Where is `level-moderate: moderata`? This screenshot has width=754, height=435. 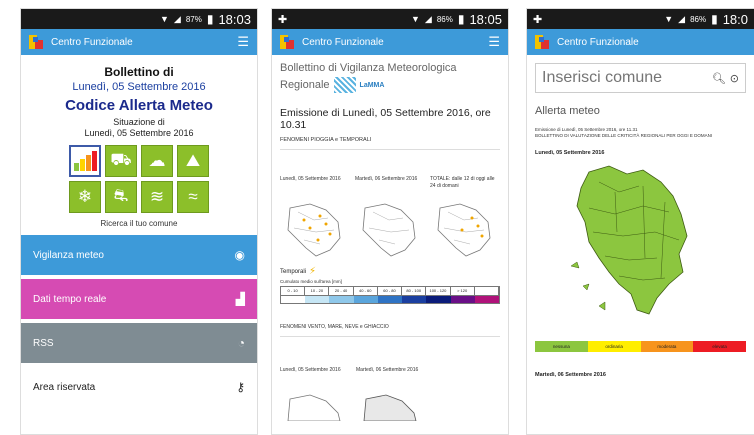
level-moderate: moderata is located at coordinates (667, 346).